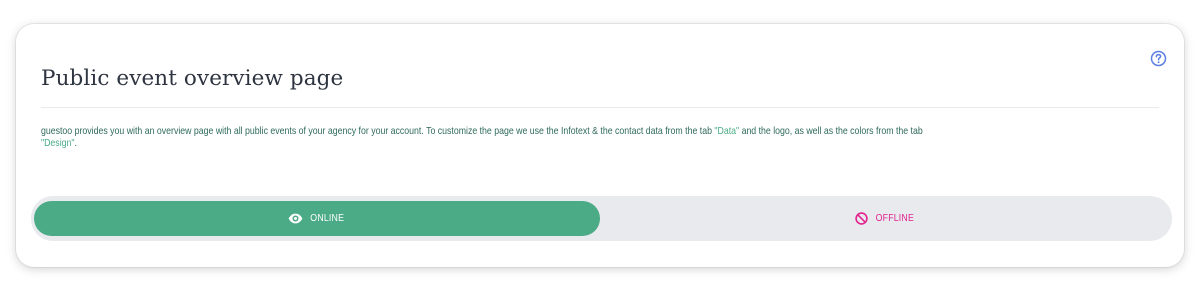 This screenshot has width=1200, height=289. I want to click on data-tab-link: "Data", so click(726, 131).